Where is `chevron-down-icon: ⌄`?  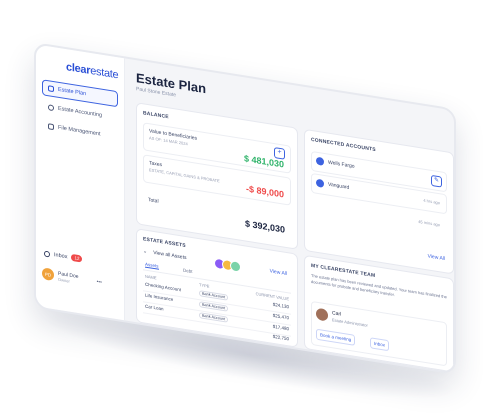 chevron-down-icon: ⌄ is located at coordinates (145, 251).